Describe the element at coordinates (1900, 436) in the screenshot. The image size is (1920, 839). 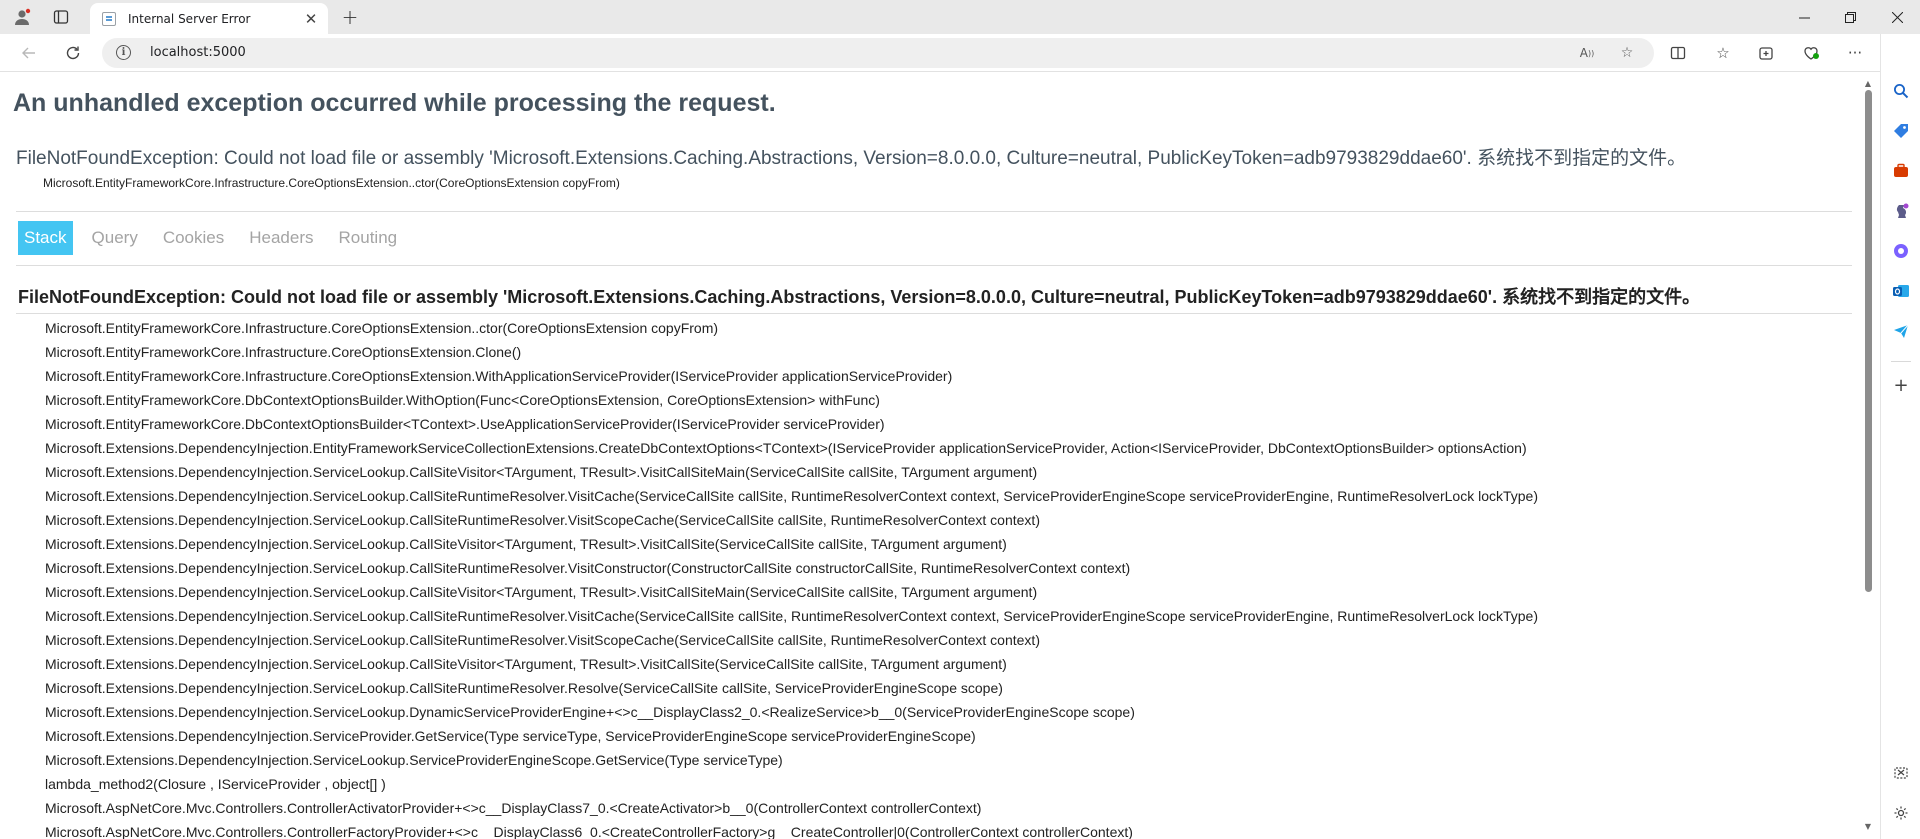
I see `edge-sidebar: +` at that location.